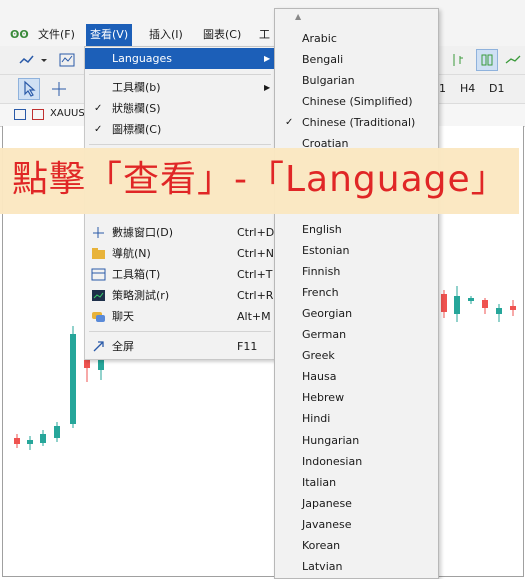 The height and width of the screenshot is (579, 525). Describe the element at coordinates (356, 59) in the screenshot. I see `language-item-bengali: Bengali` at that location.